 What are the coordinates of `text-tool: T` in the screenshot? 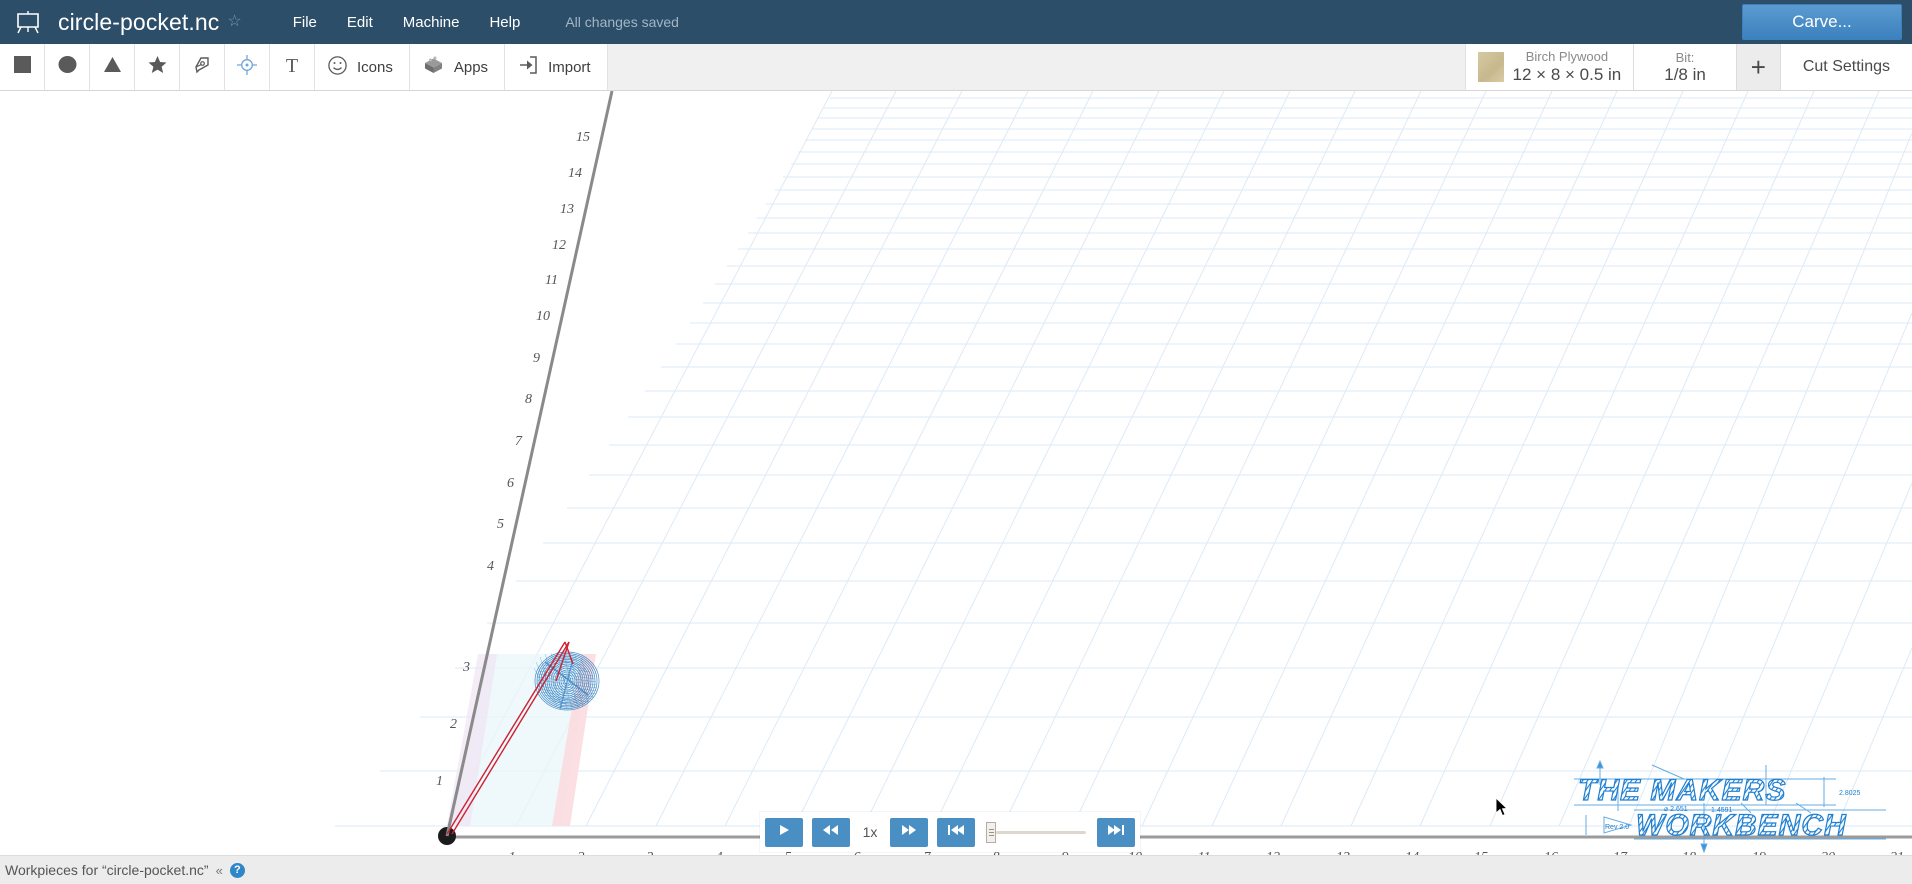 It's located at (292, 67).